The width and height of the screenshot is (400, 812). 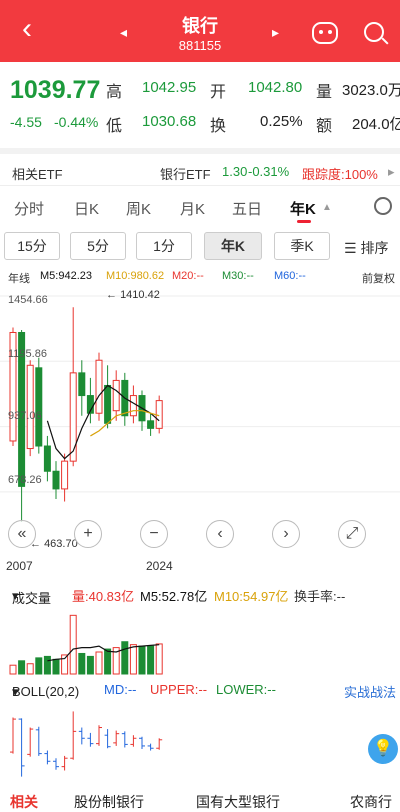 I want to click on stock-title: 银行, so click(x=200, y=26).